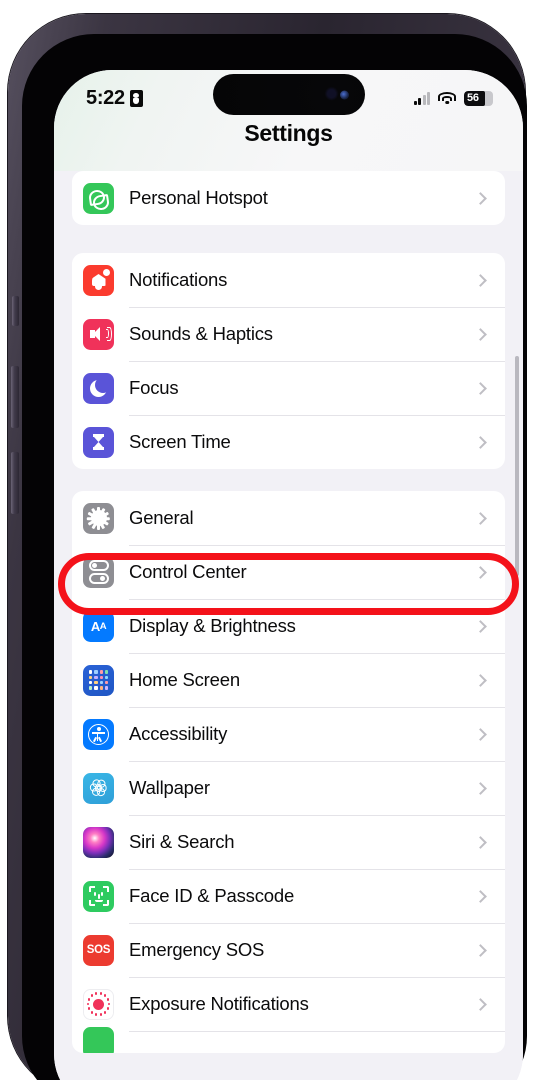 The height and width of the screenshot is (1080, 533). What do you see at coordinates (212, 625) in the screenshot?
I see `row-label: Display & Brightness` at bounding box center [212, 625].